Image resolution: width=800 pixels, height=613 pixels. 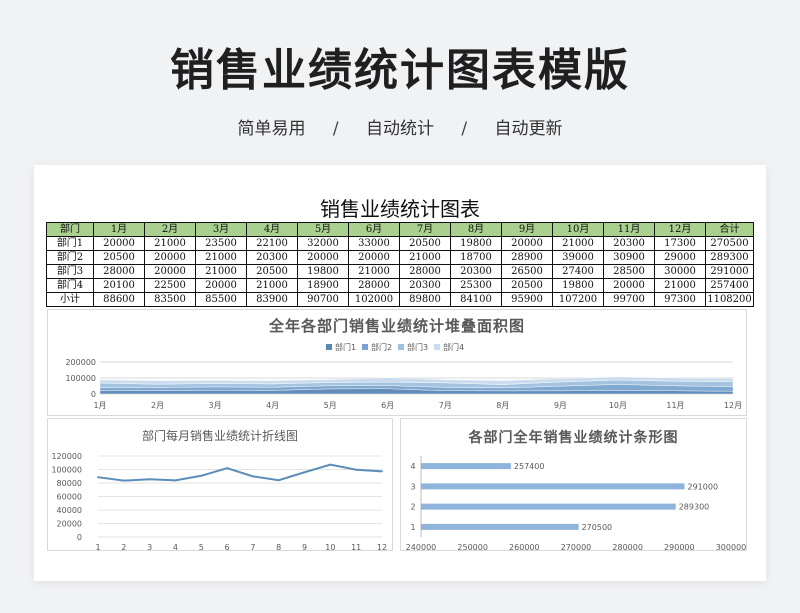 What do you see at coordinates (476, 285) in the screenshot?
I see `table-cell: 25300` at bounding box center [476, 285].